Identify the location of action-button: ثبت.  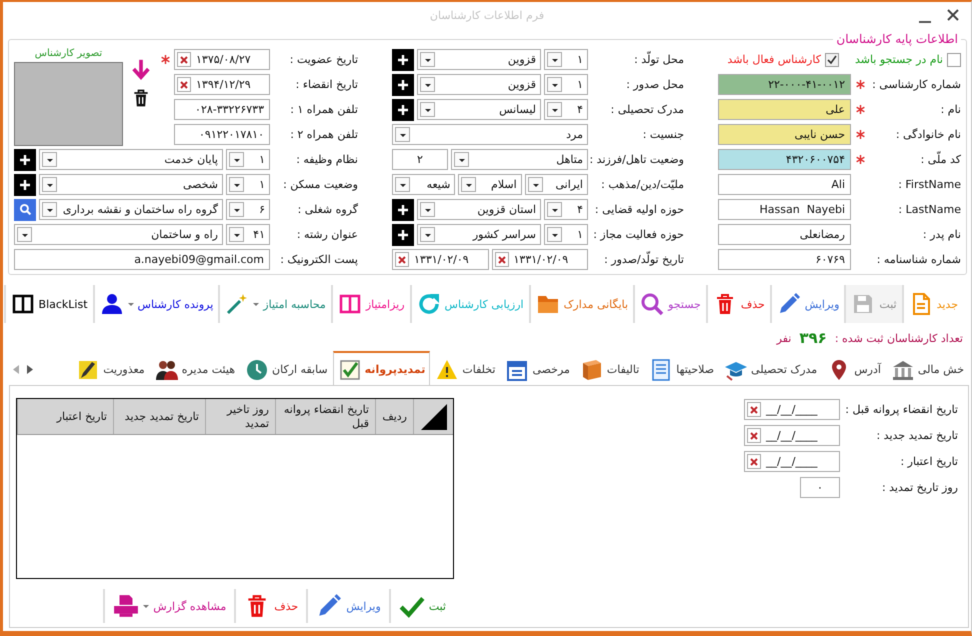
(421, 606).